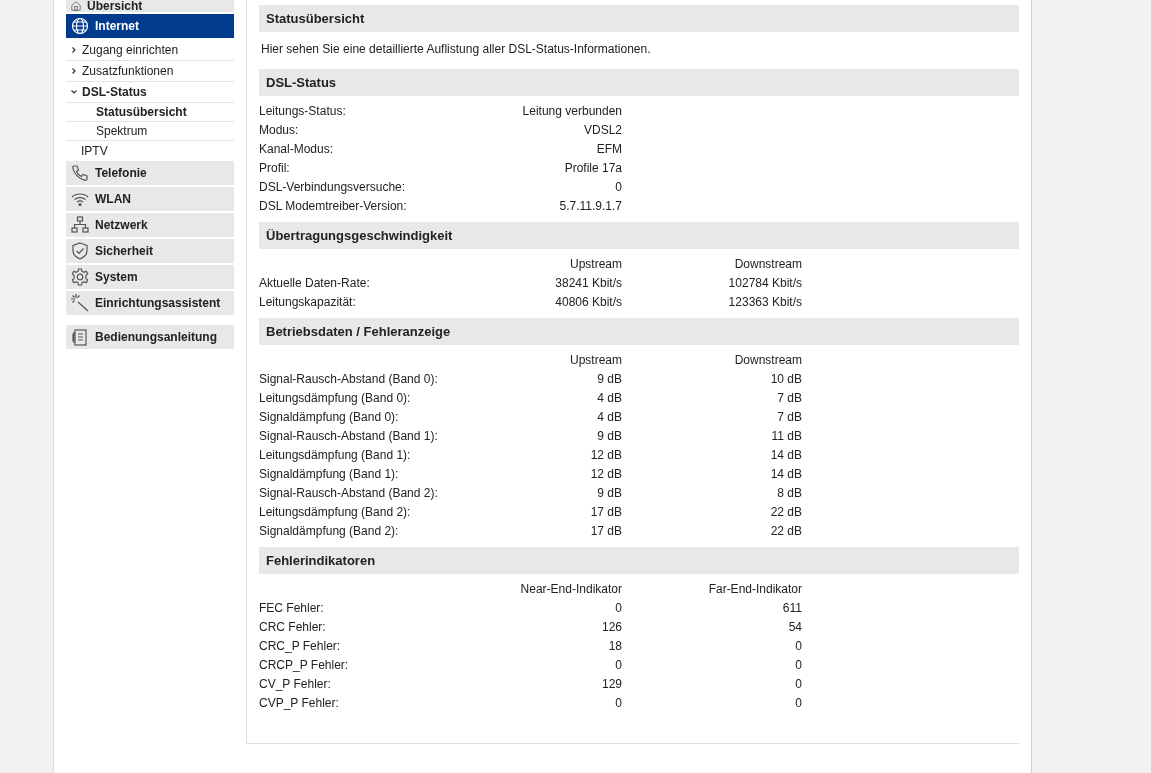  Describe the element at coordinates (602, 130) in the screenshot. I see `table-cell-text: VDSL2` at that location.